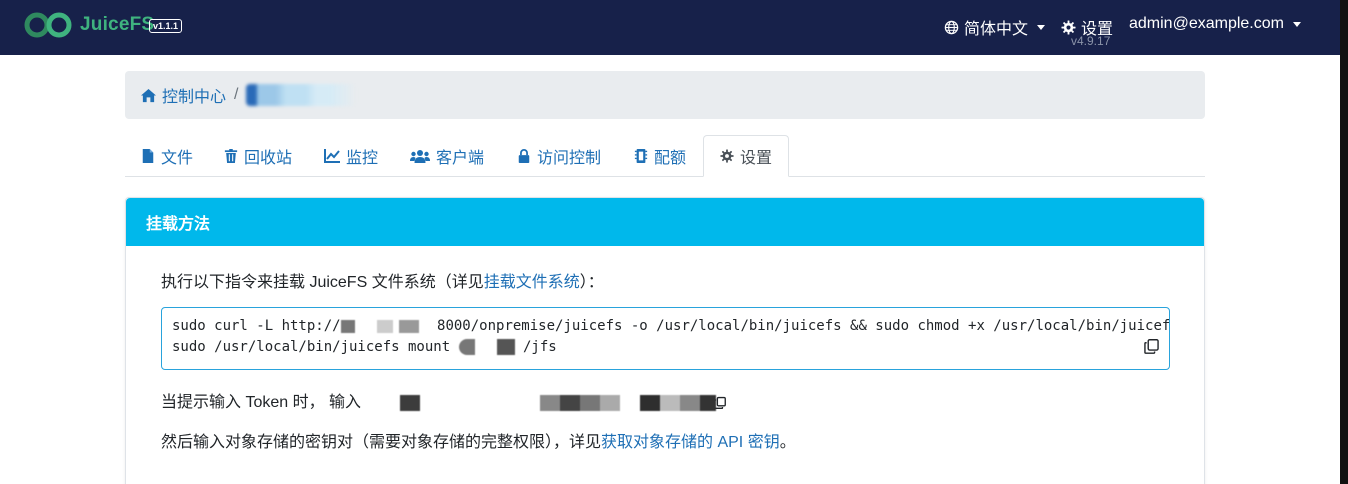  I want to click on tab-label: 配额, so click(670, 158).